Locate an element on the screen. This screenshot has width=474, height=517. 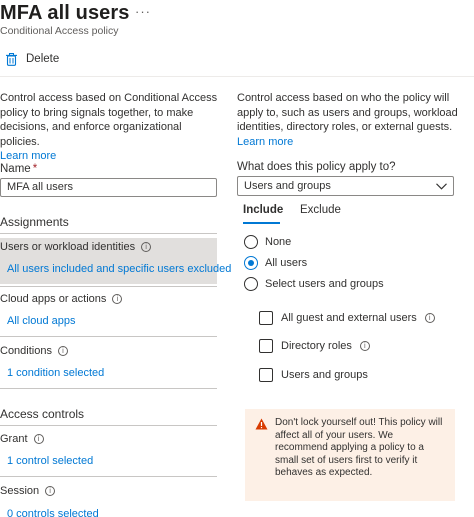
command-bar-divider is located at coordinates (237, 76).